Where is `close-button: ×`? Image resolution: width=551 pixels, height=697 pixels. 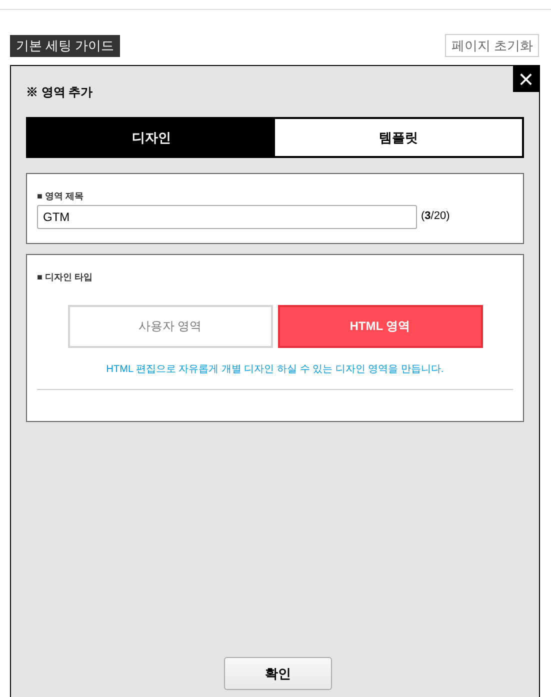 close-button: × is located at coordinates (526, 79).